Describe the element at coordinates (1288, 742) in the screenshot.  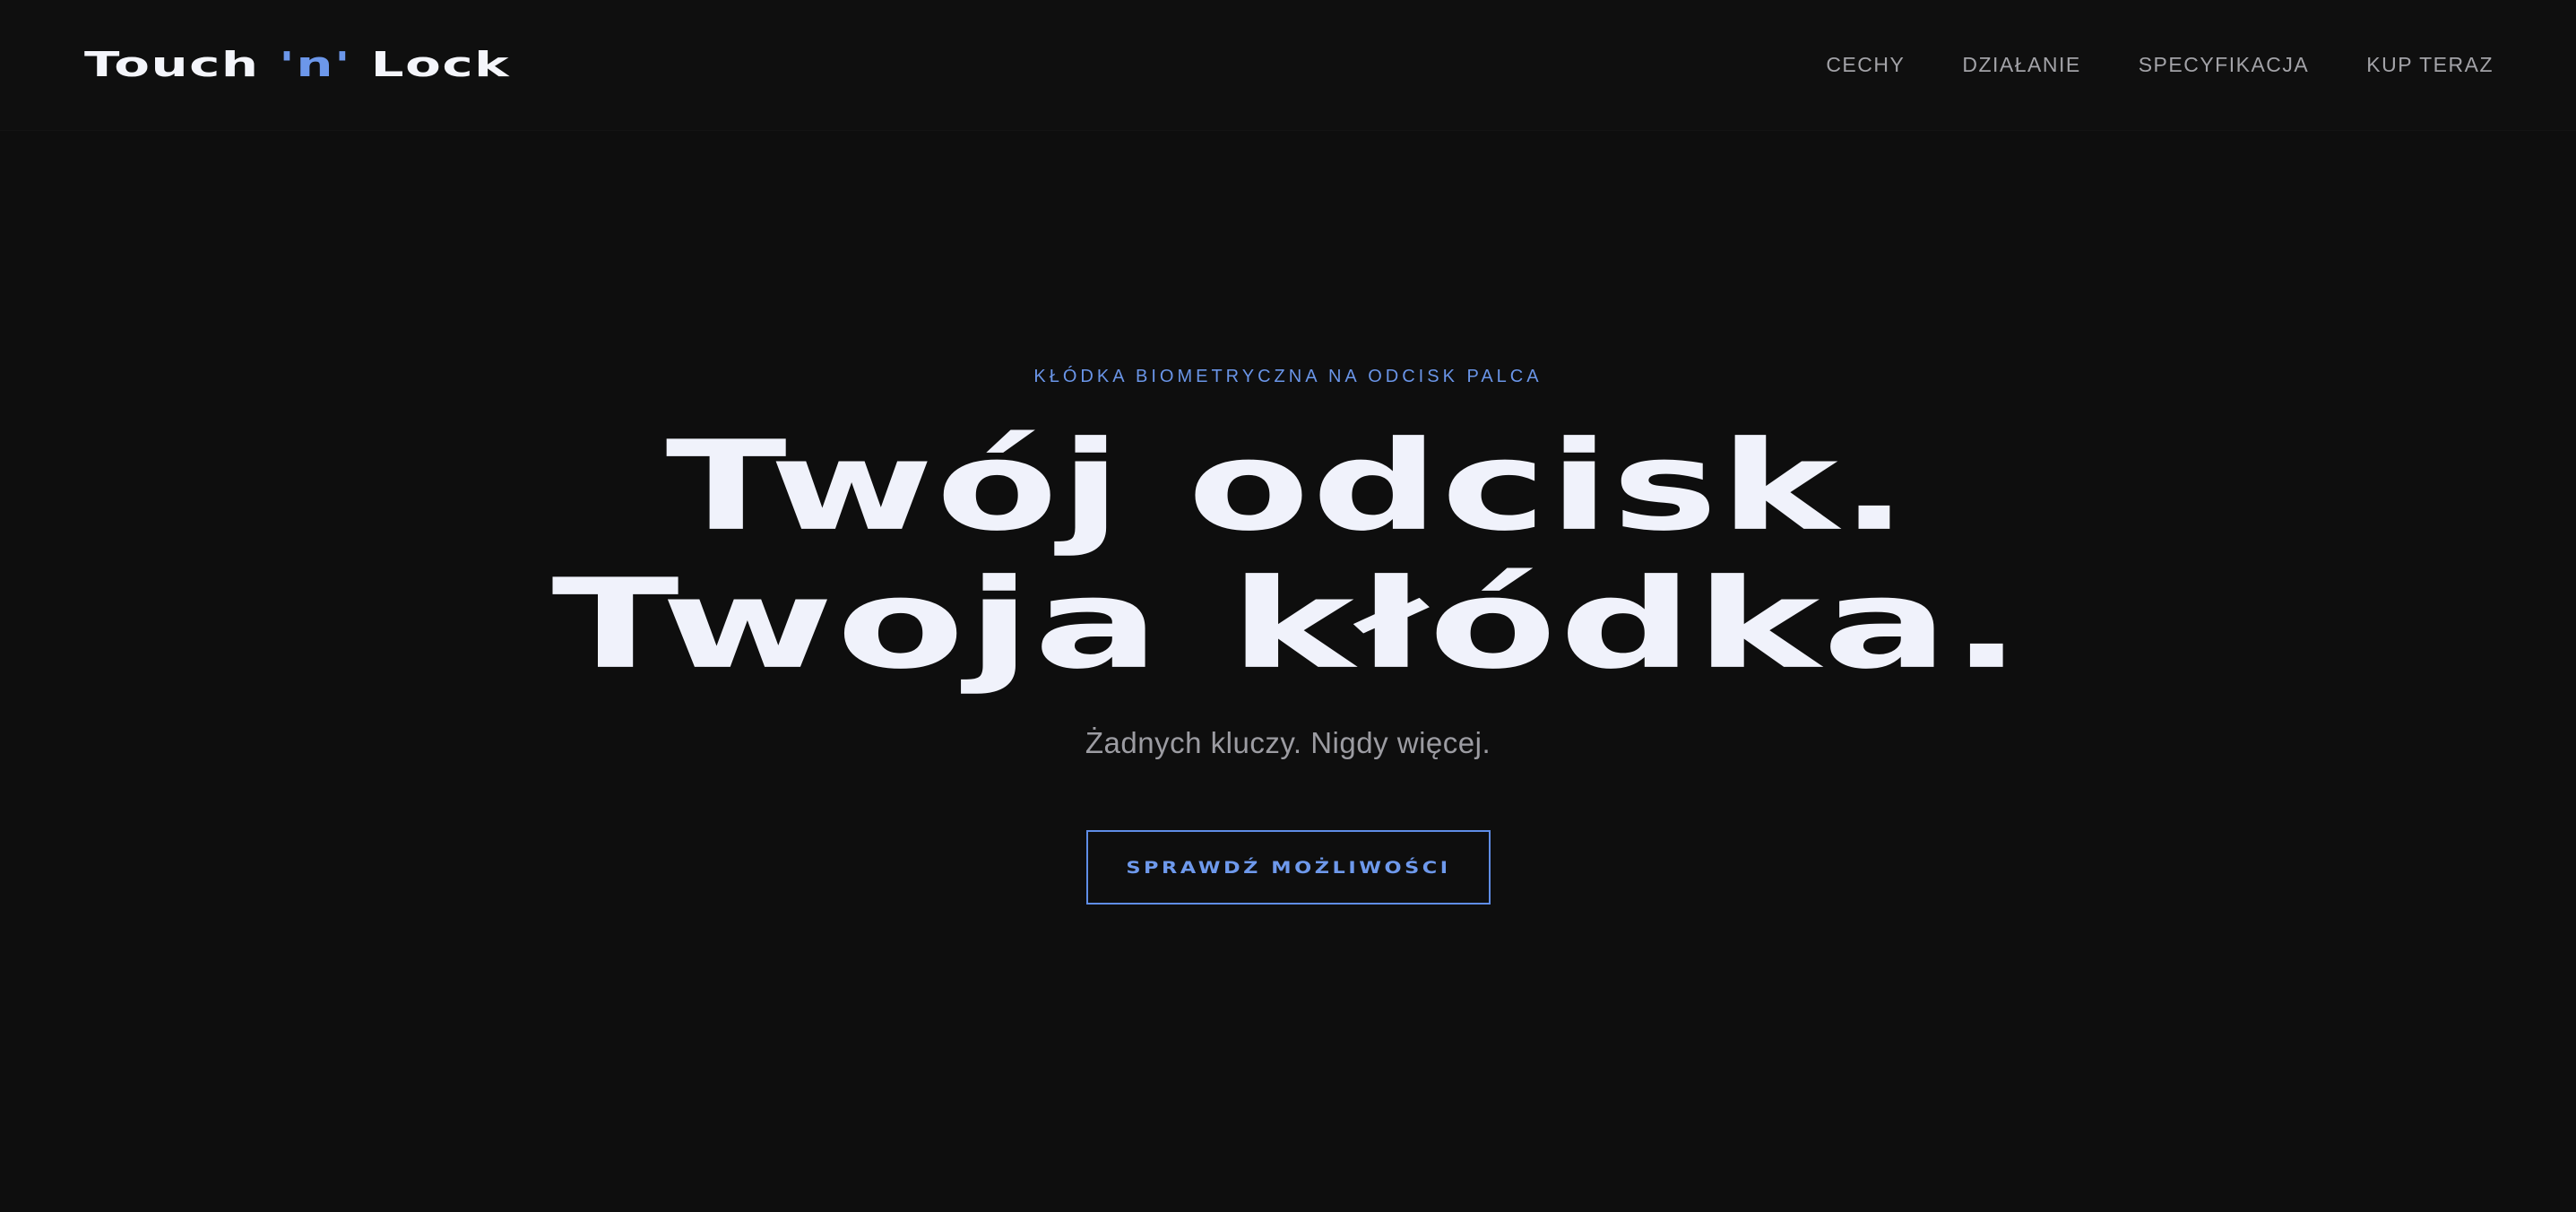
I see `hero-subtitle: Żadnych kluczy. Nigdy więcej.` at that location.